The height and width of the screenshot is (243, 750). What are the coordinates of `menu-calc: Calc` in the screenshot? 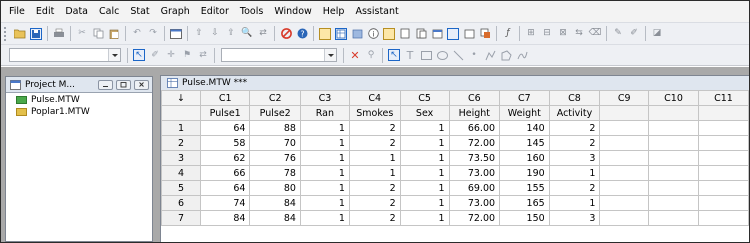 It's located at (109, 11).